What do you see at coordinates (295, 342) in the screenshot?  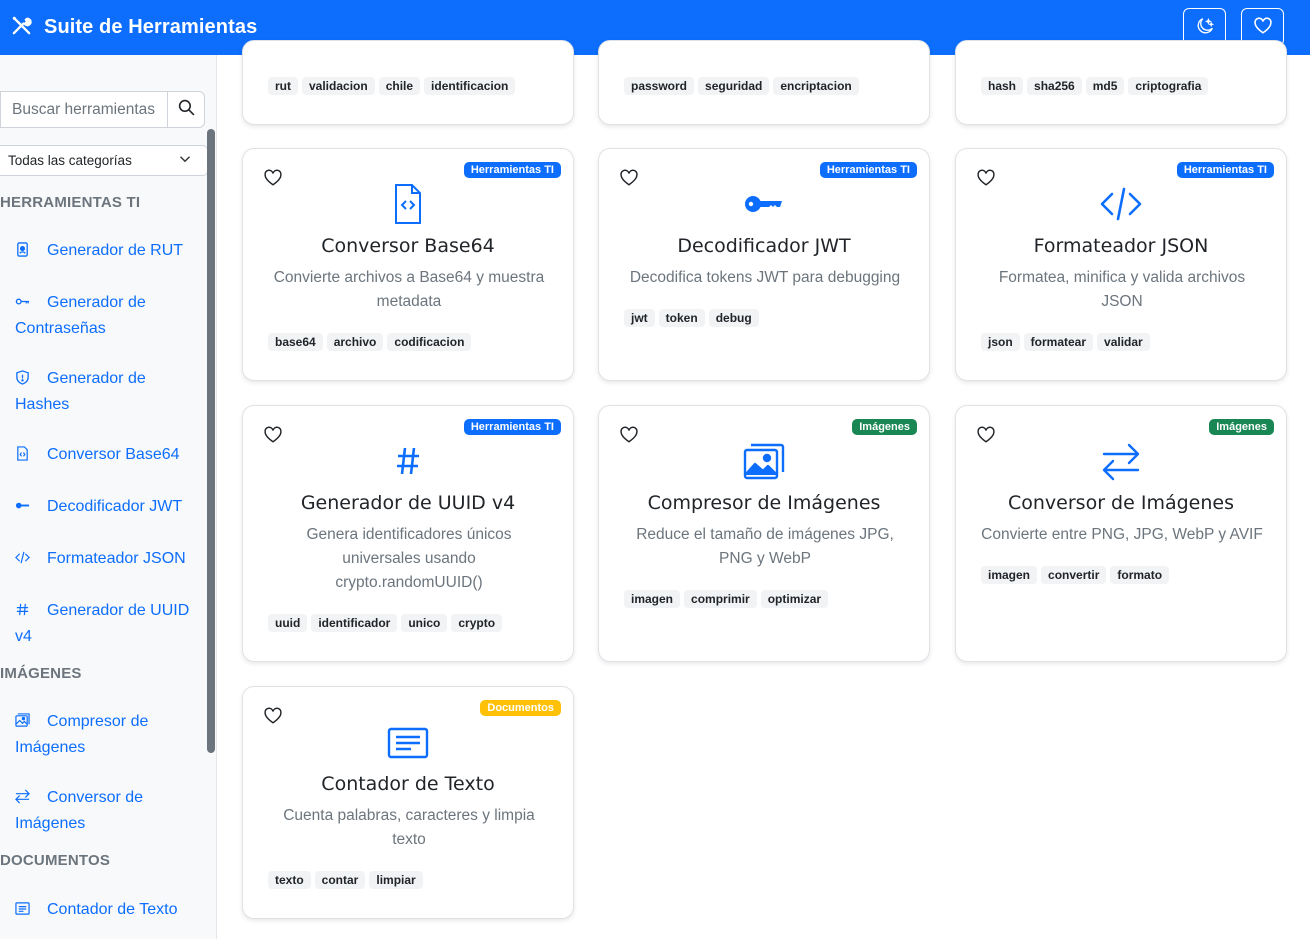 I see `tag: base64` at bounding box center [295, 342].